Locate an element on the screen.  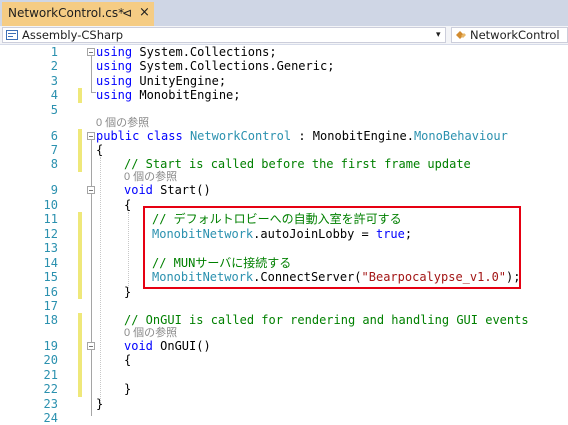
highlight-box is located at coordinates (332, 247).